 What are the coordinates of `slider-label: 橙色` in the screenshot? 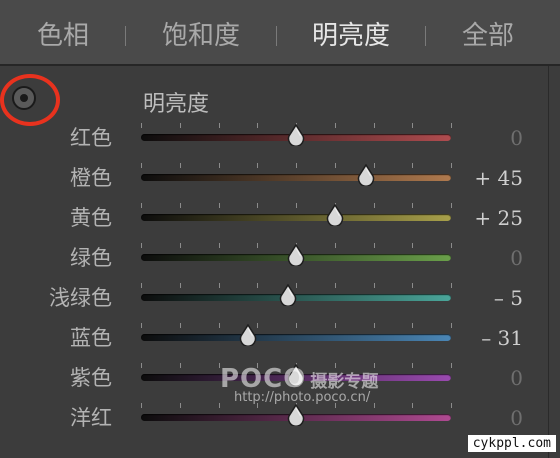 It's located at (91, 178).